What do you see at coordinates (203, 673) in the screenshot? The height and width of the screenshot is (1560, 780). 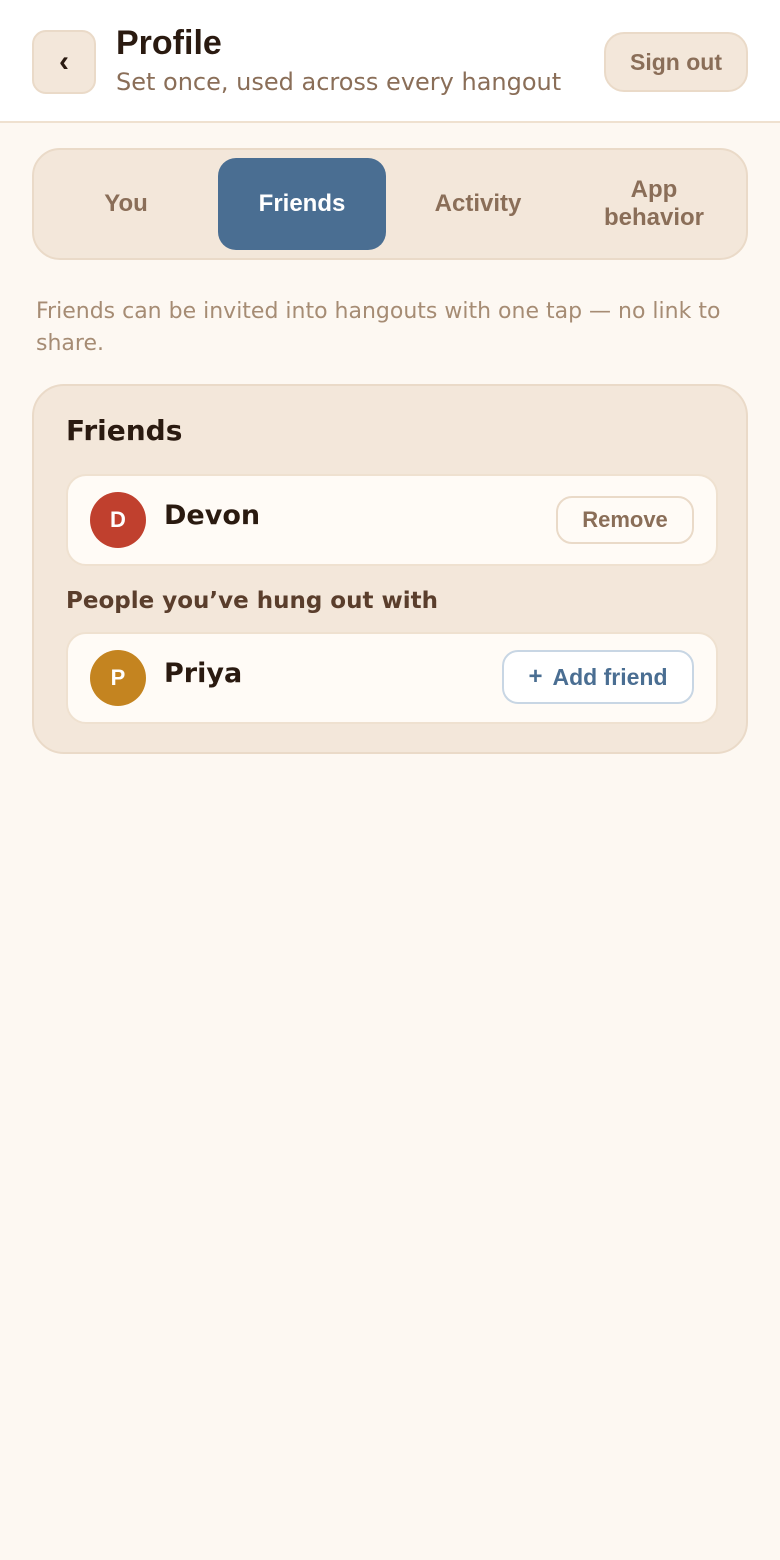 I see `person-name: Priya` at bounding box center [203, 673].